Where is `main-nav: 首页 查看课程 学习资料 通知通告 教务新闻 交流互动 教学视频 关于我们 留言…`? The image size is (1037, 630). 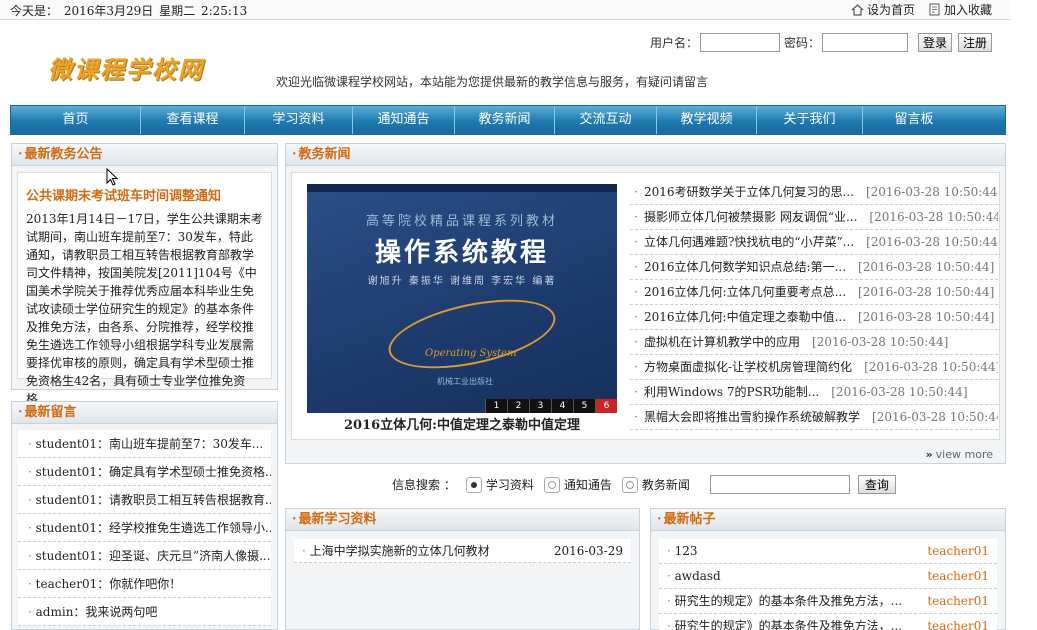
main-nav: 首页 查看课程 学习资料 通知通告 教务新闻 交流互动 教学视频 关于我们 留言… is located at coordinates (508, 120).